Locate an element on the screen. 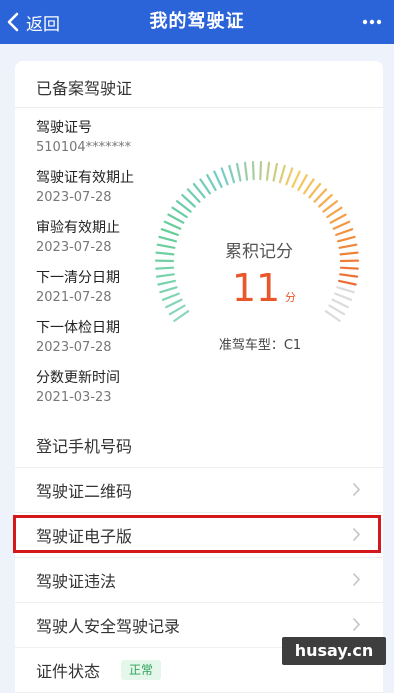 The width and height of the screenshot is (394, 693). info-label: 下一体检日期 is located at coordinates (85, 328).